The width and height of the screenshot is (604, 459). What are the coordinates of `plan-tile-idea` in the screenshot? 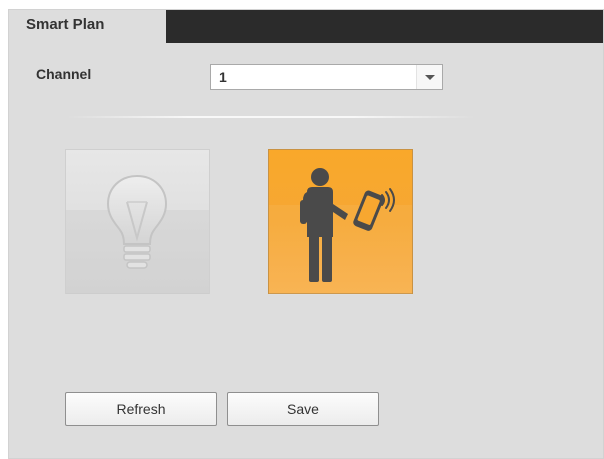 It's located at (137, 221).